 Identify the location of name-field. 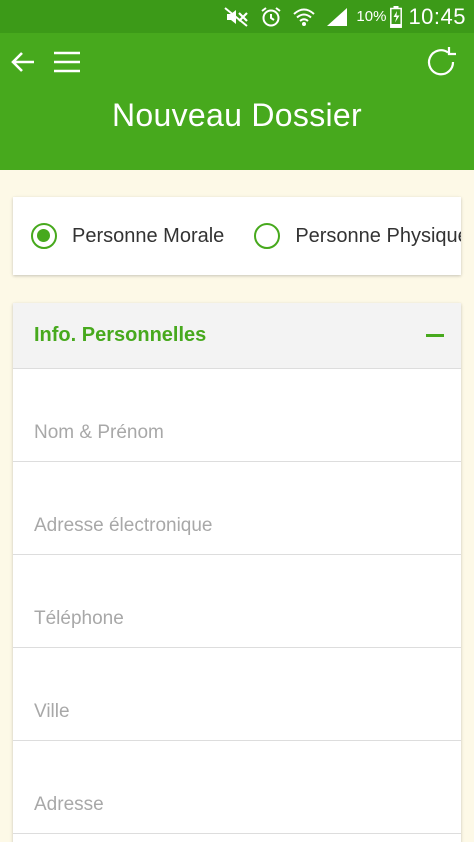
(237, 433).